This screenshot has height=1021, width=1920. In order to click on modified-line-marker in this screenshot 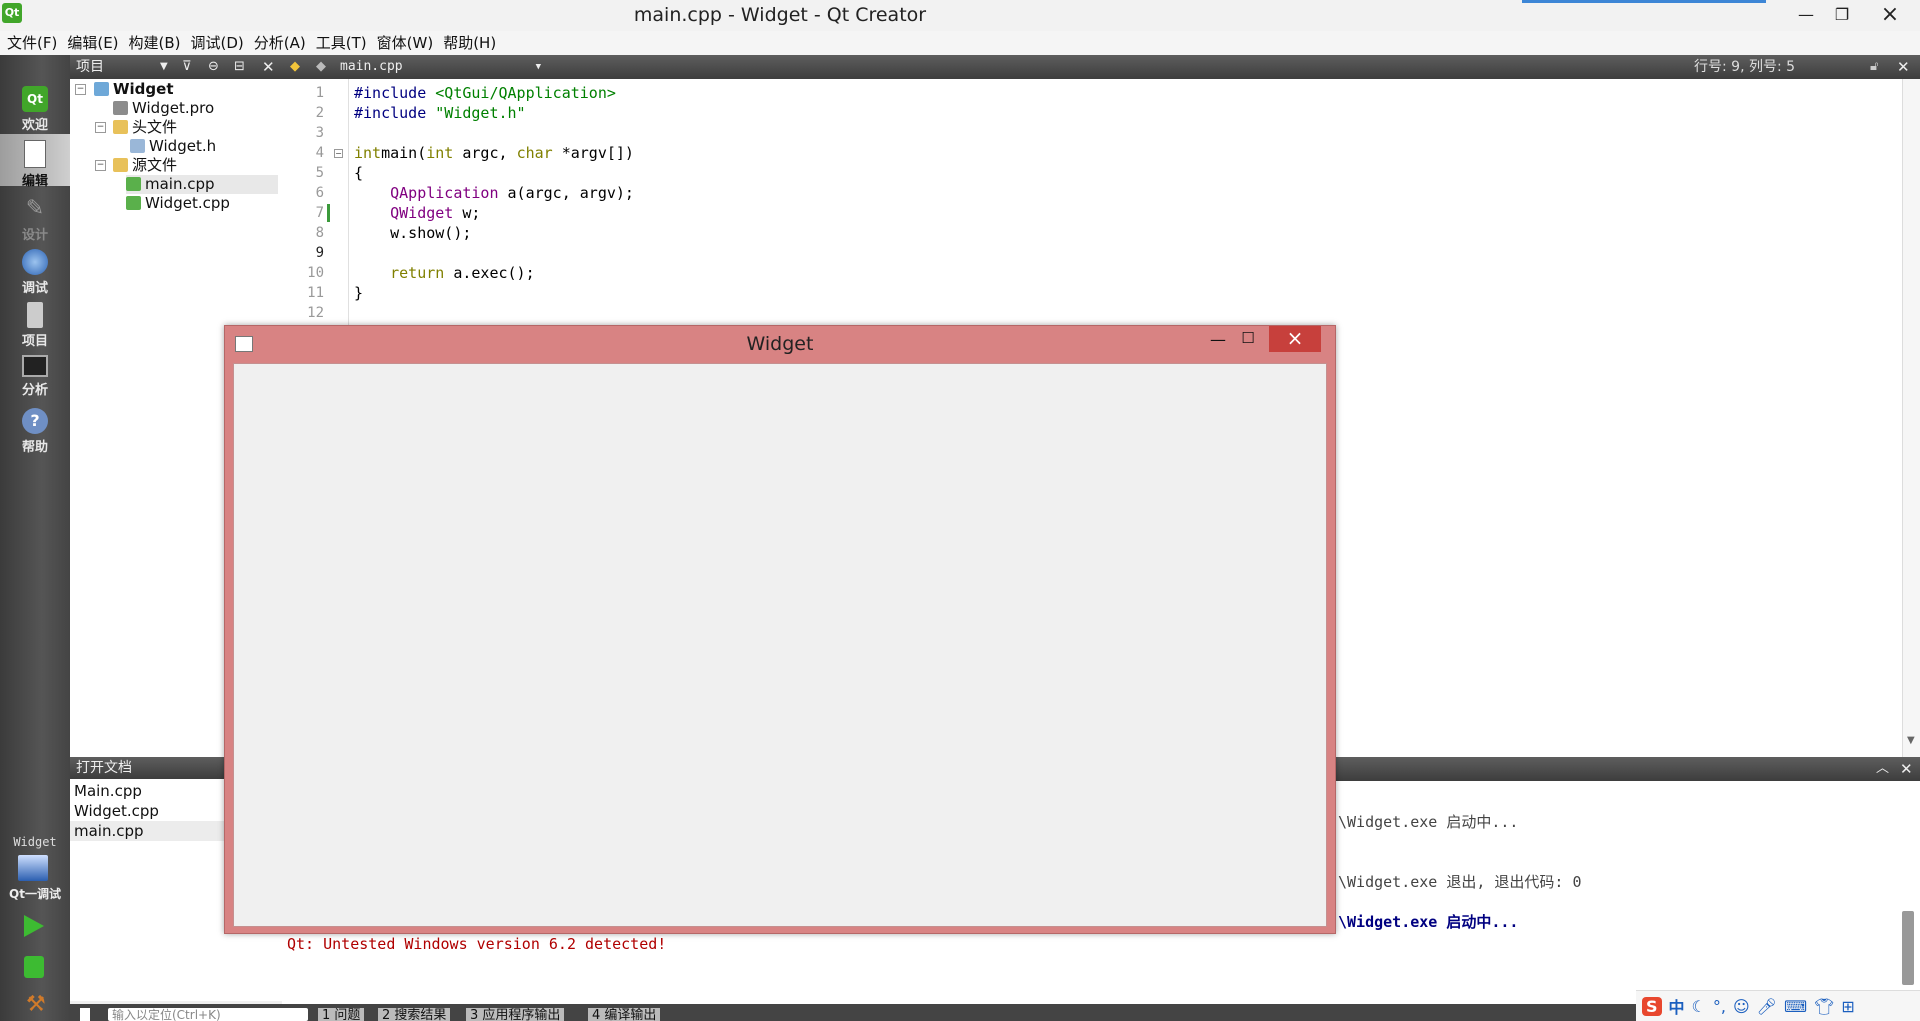, I will do `click(328, 213)`.